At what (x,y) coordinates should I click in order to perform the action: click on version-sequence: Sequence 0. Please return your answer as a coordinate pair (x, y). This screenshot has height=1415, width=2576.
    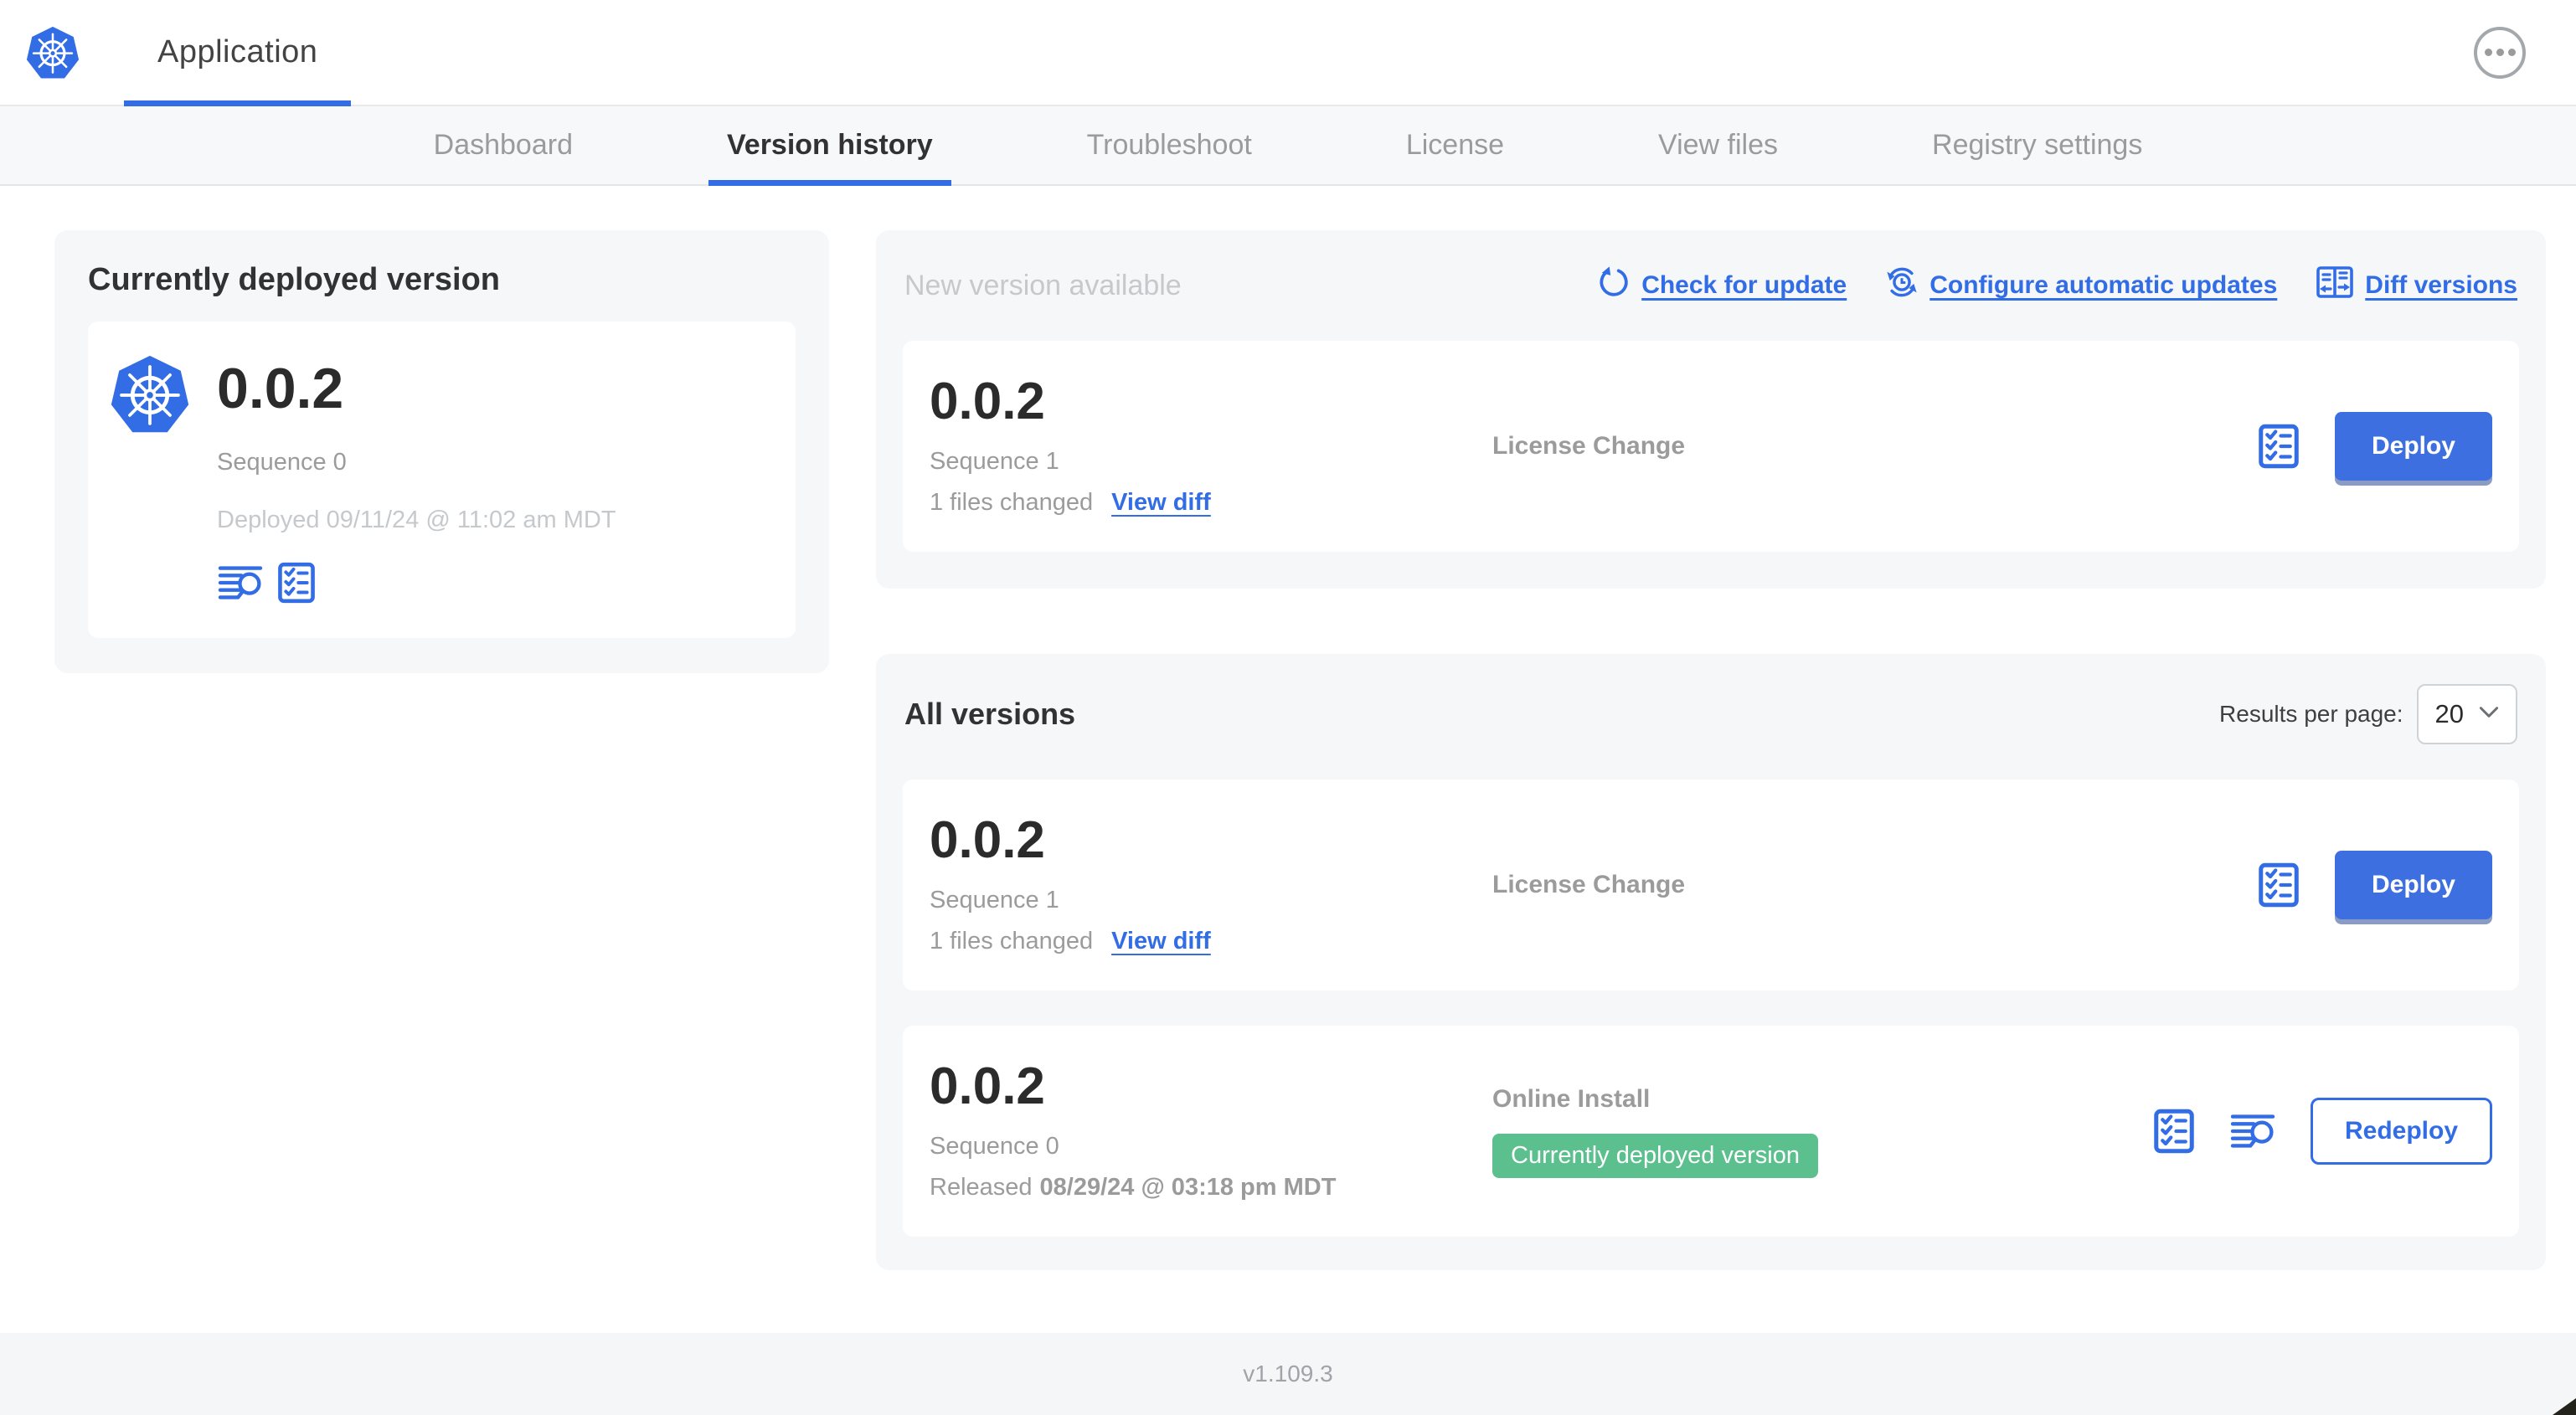
    Looking at the image, I should click on (994, 1146).